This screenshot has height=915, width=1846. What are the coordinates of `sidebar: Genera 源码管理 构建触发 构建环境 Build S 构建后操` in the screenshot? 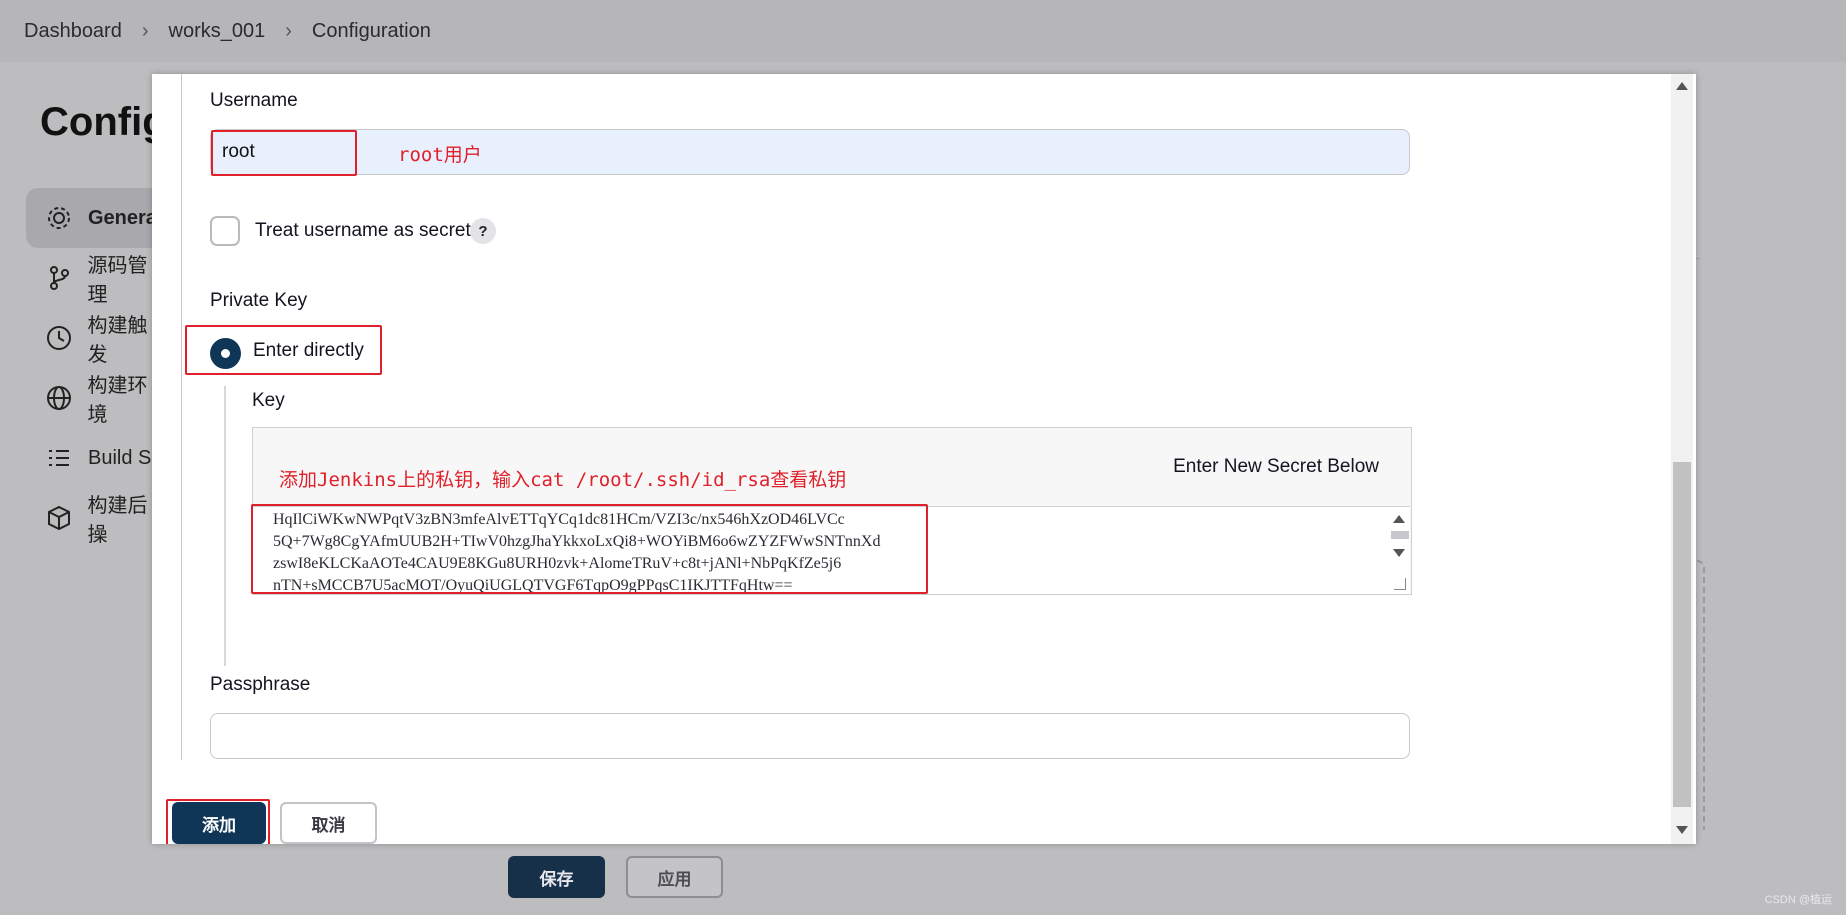 It's located at (96, 368).